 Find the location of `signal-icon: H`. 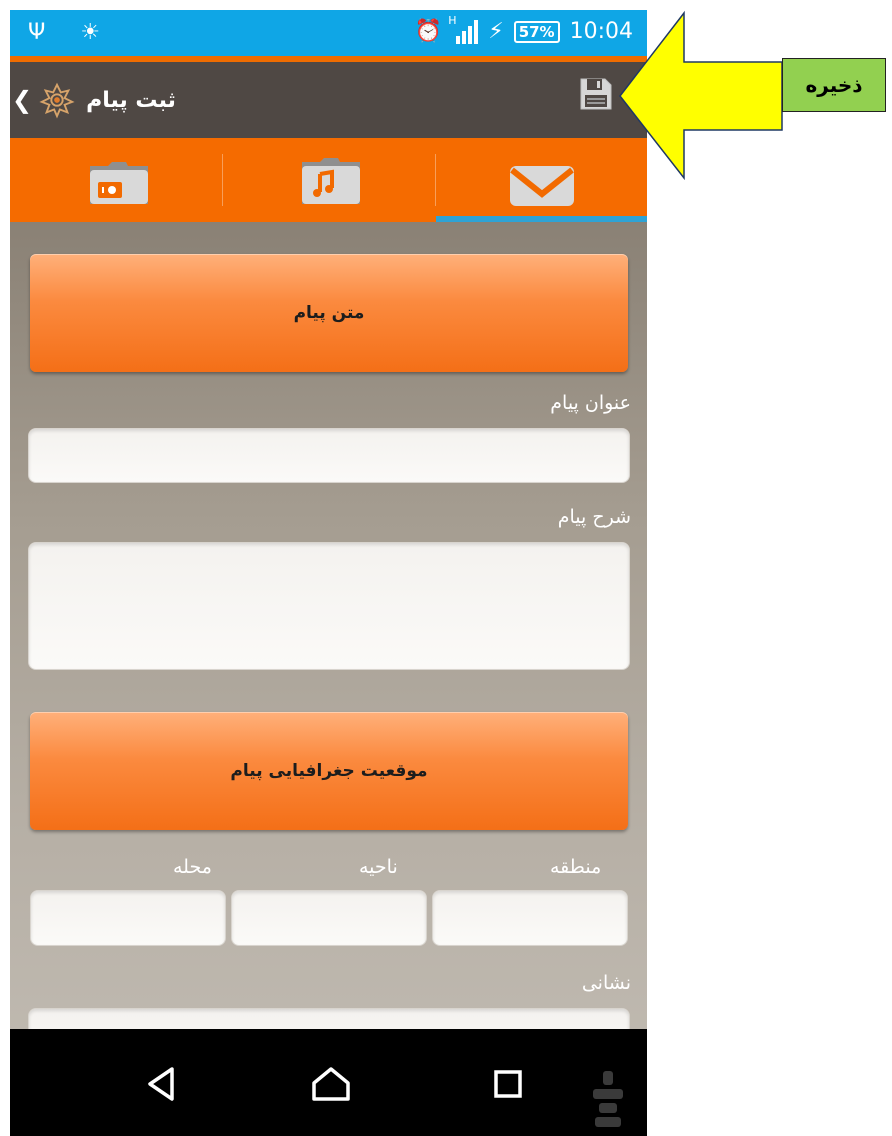

signal-icon: H is located at coordinates (463, 29).